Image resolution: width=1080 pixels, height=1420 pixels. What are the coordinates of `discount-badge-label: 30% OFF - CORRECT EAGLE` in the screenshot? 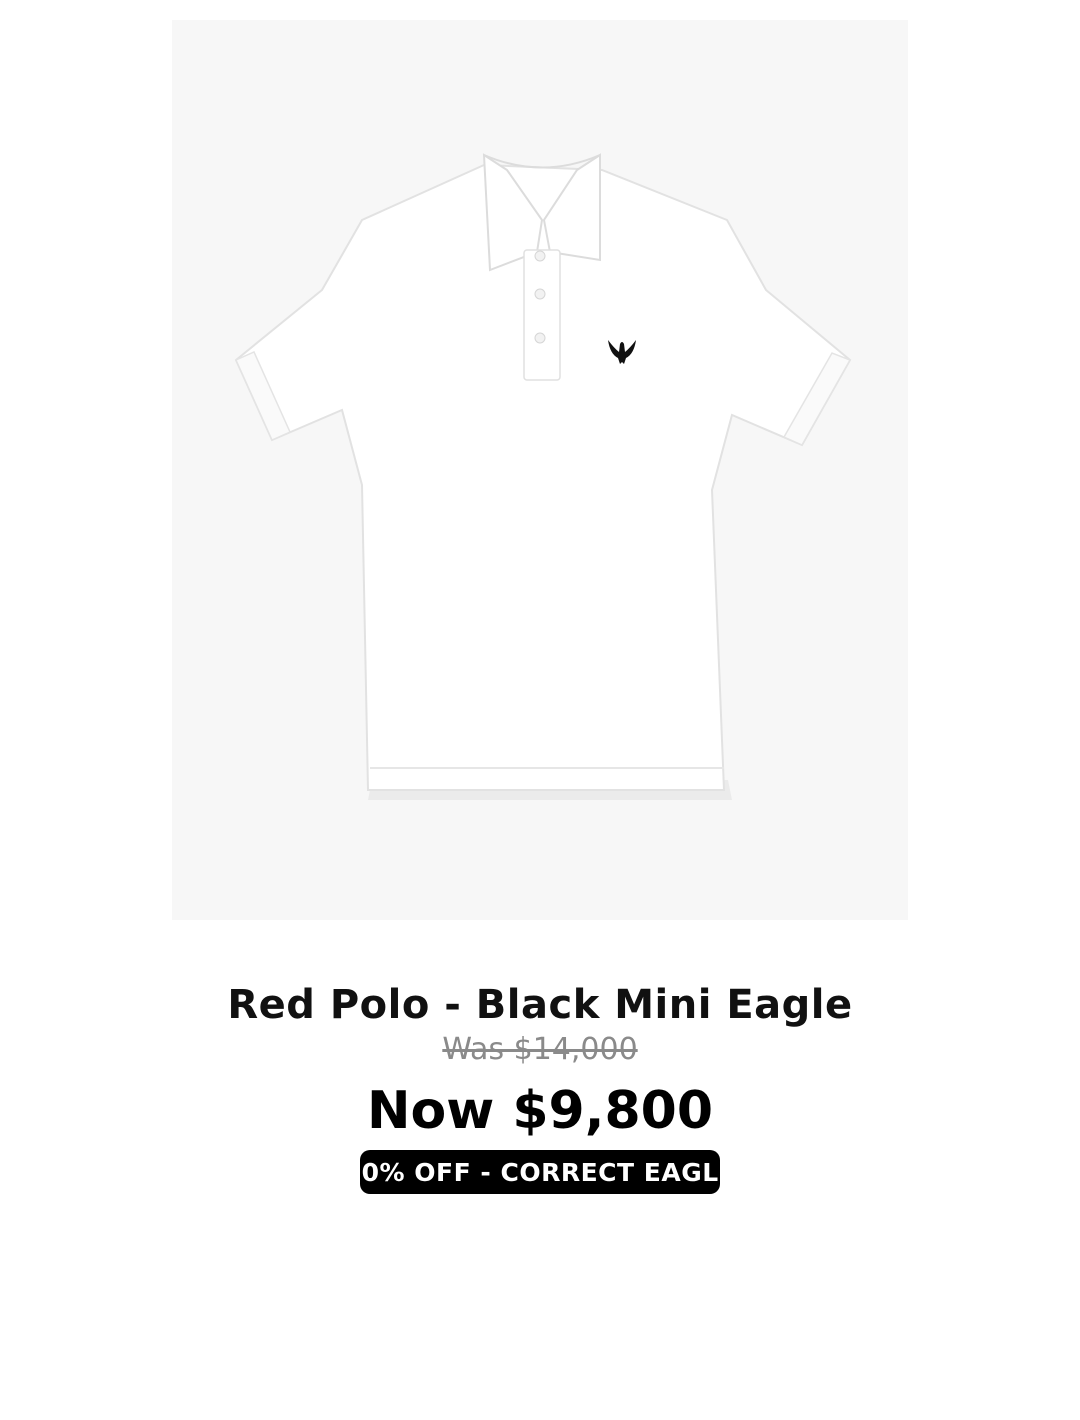 It's located at (540, 1172).